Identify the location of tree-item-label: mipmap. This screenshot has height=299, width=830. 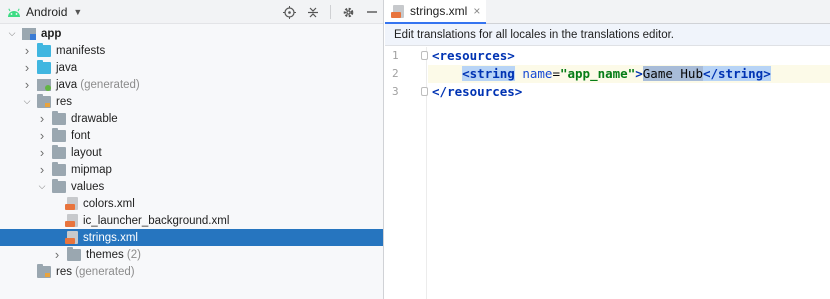
(91, 169).